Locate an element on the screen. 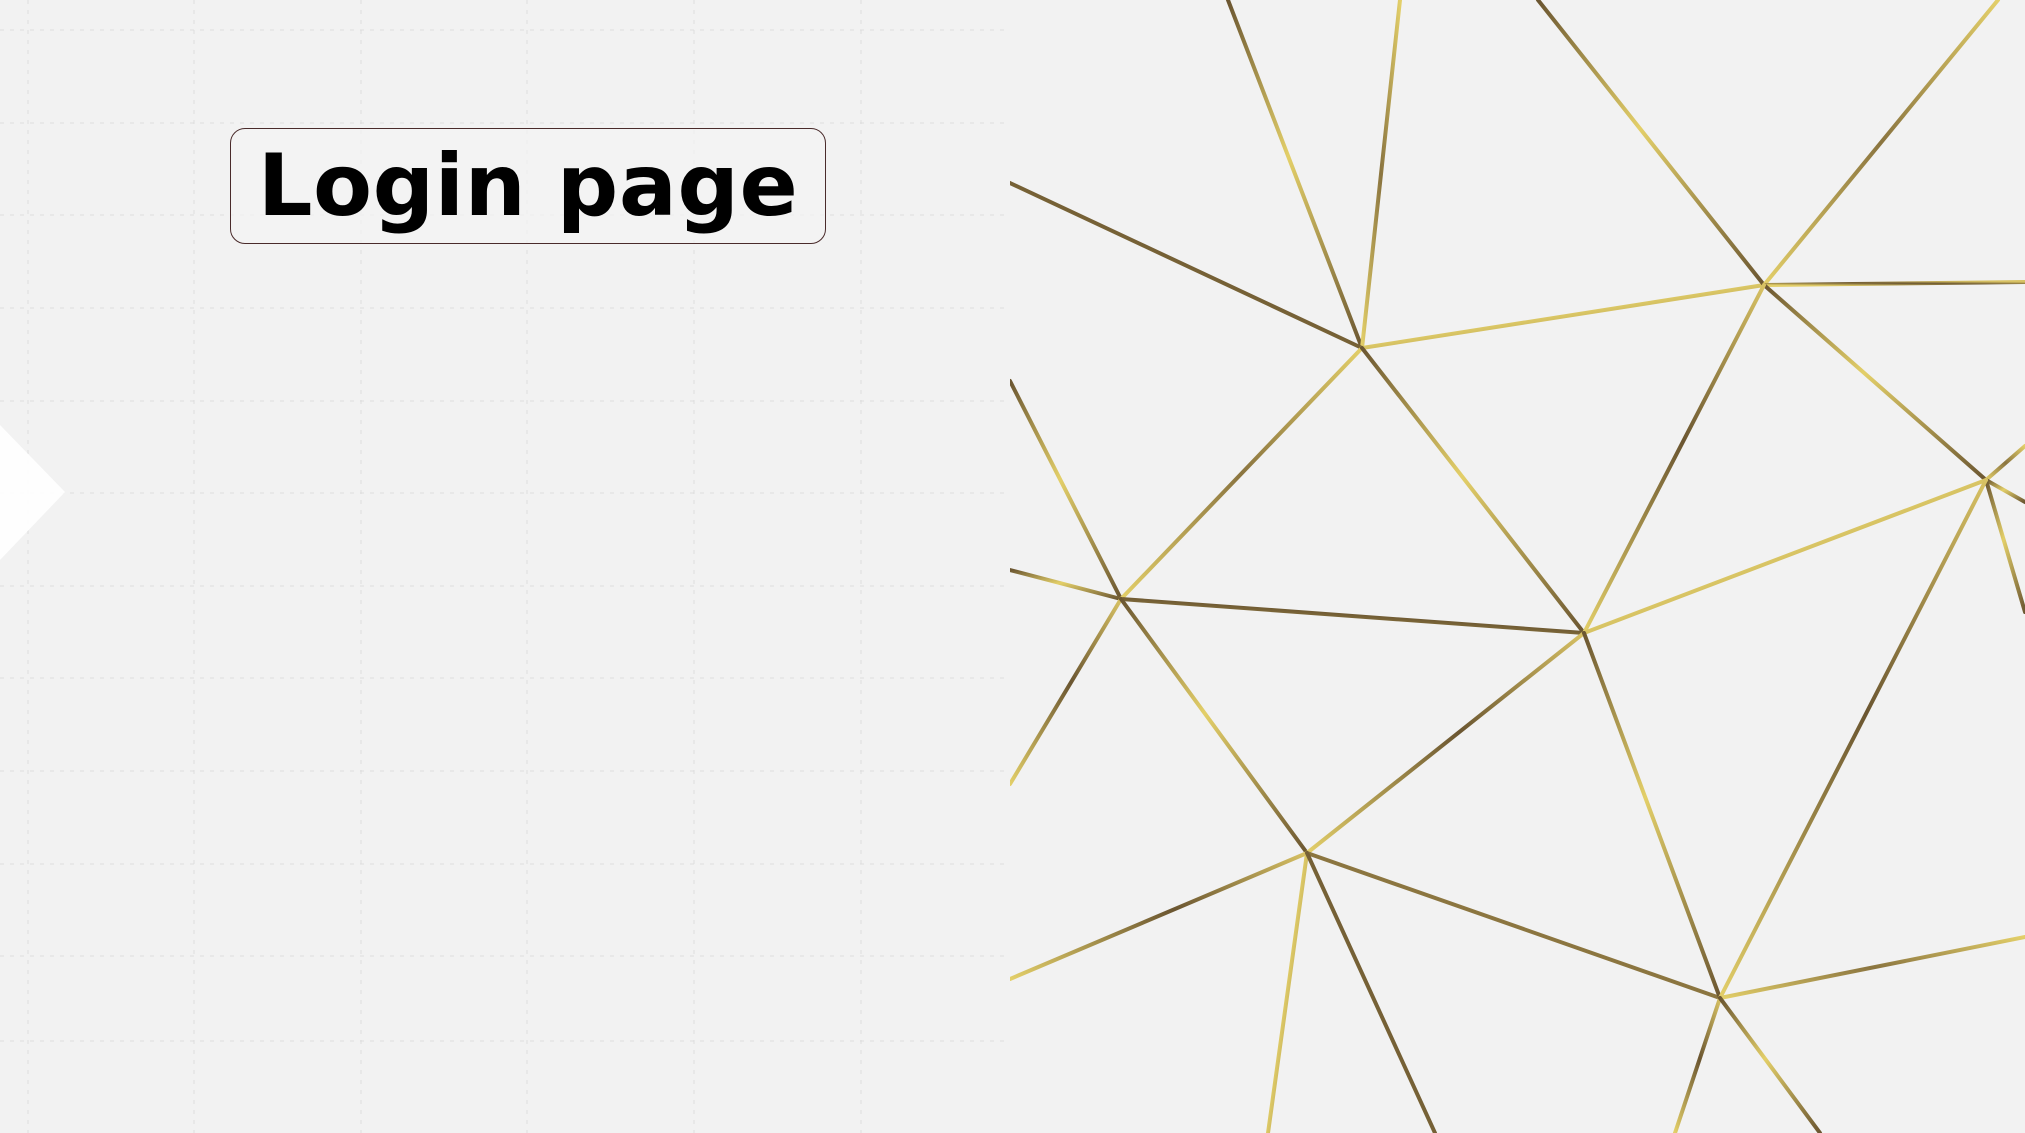 This screenshot has height=1133, width=2025. chevron-right-icon is located at coordinates (32, 492).